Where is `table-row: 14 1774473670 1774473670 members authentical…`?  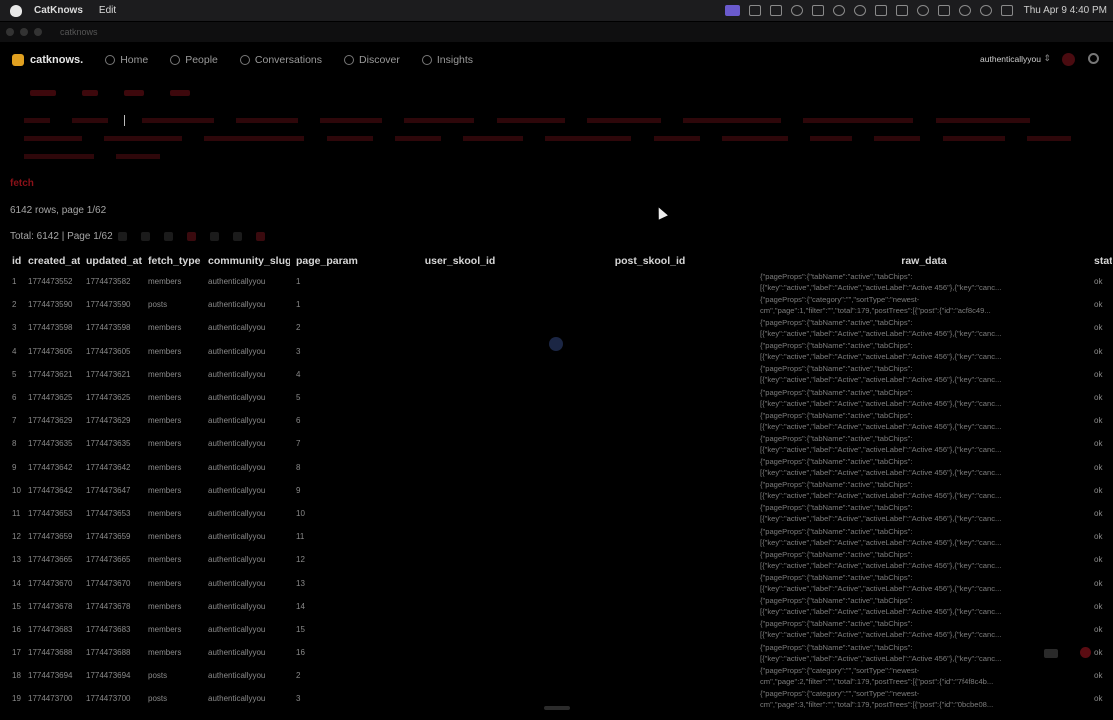 table-row: 14 1774473670 1774473670 members authentical… is located at coordinates (559, 582).